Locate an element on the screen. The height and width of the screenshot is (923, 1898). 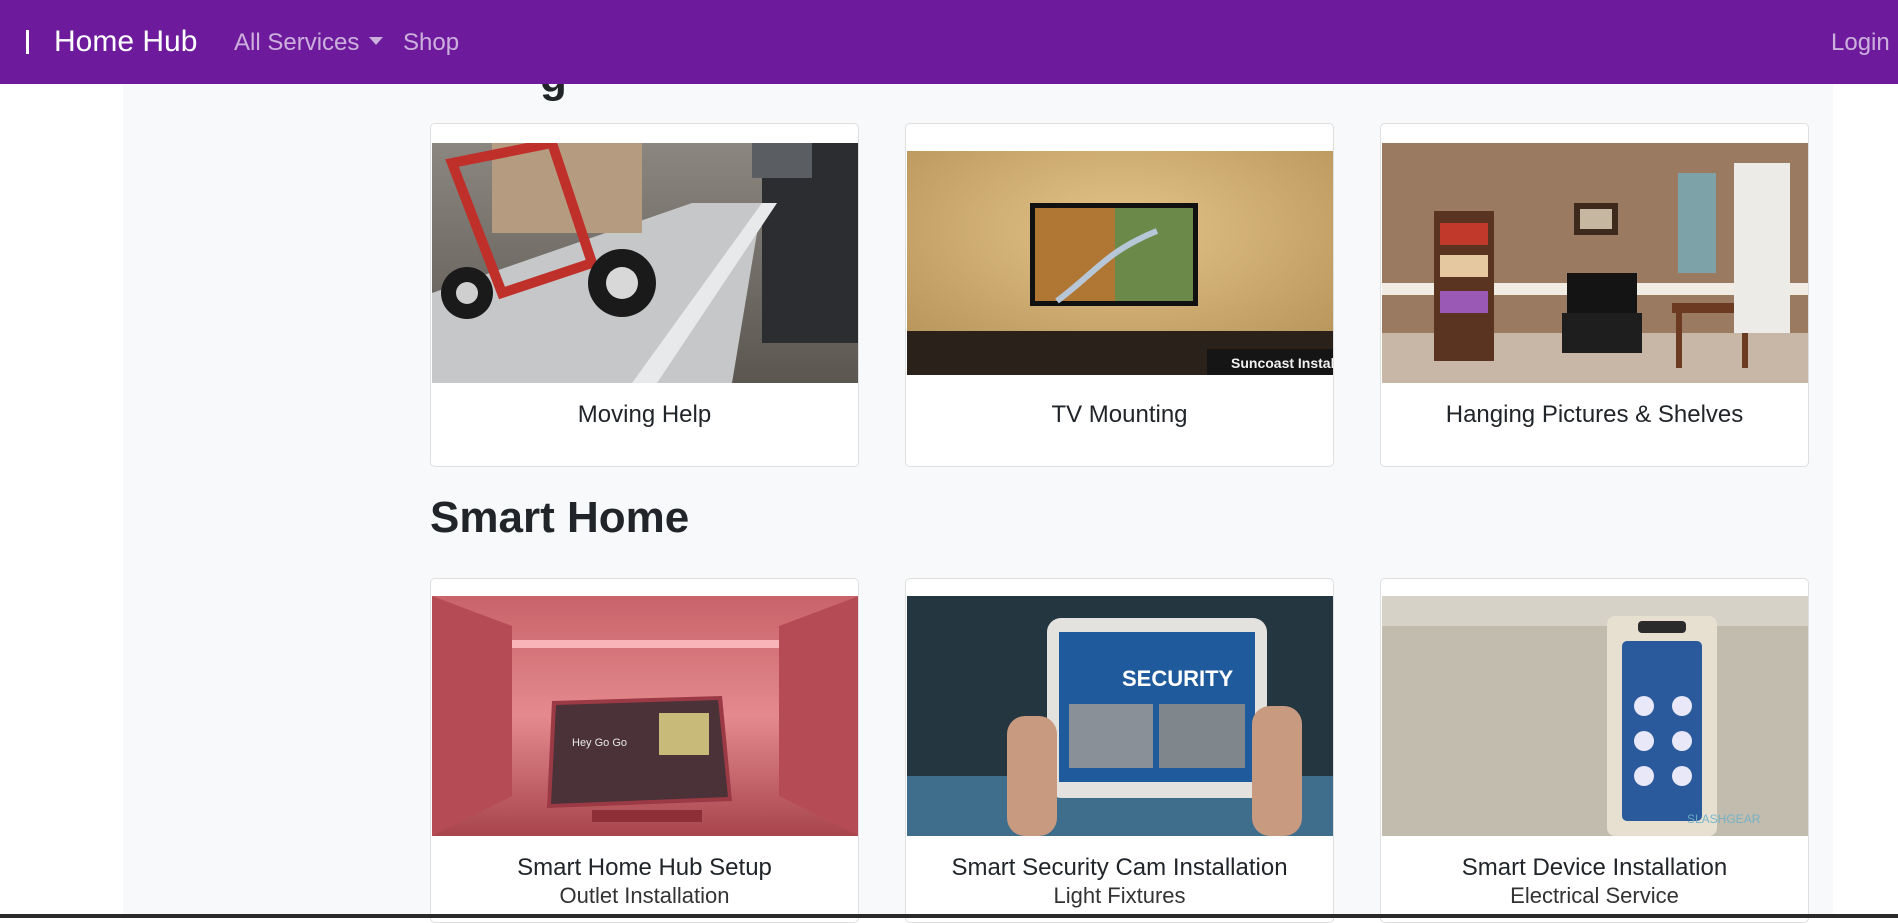
card-title: Hanging Pictures & Shelves is located at coordinates (1594, 414).